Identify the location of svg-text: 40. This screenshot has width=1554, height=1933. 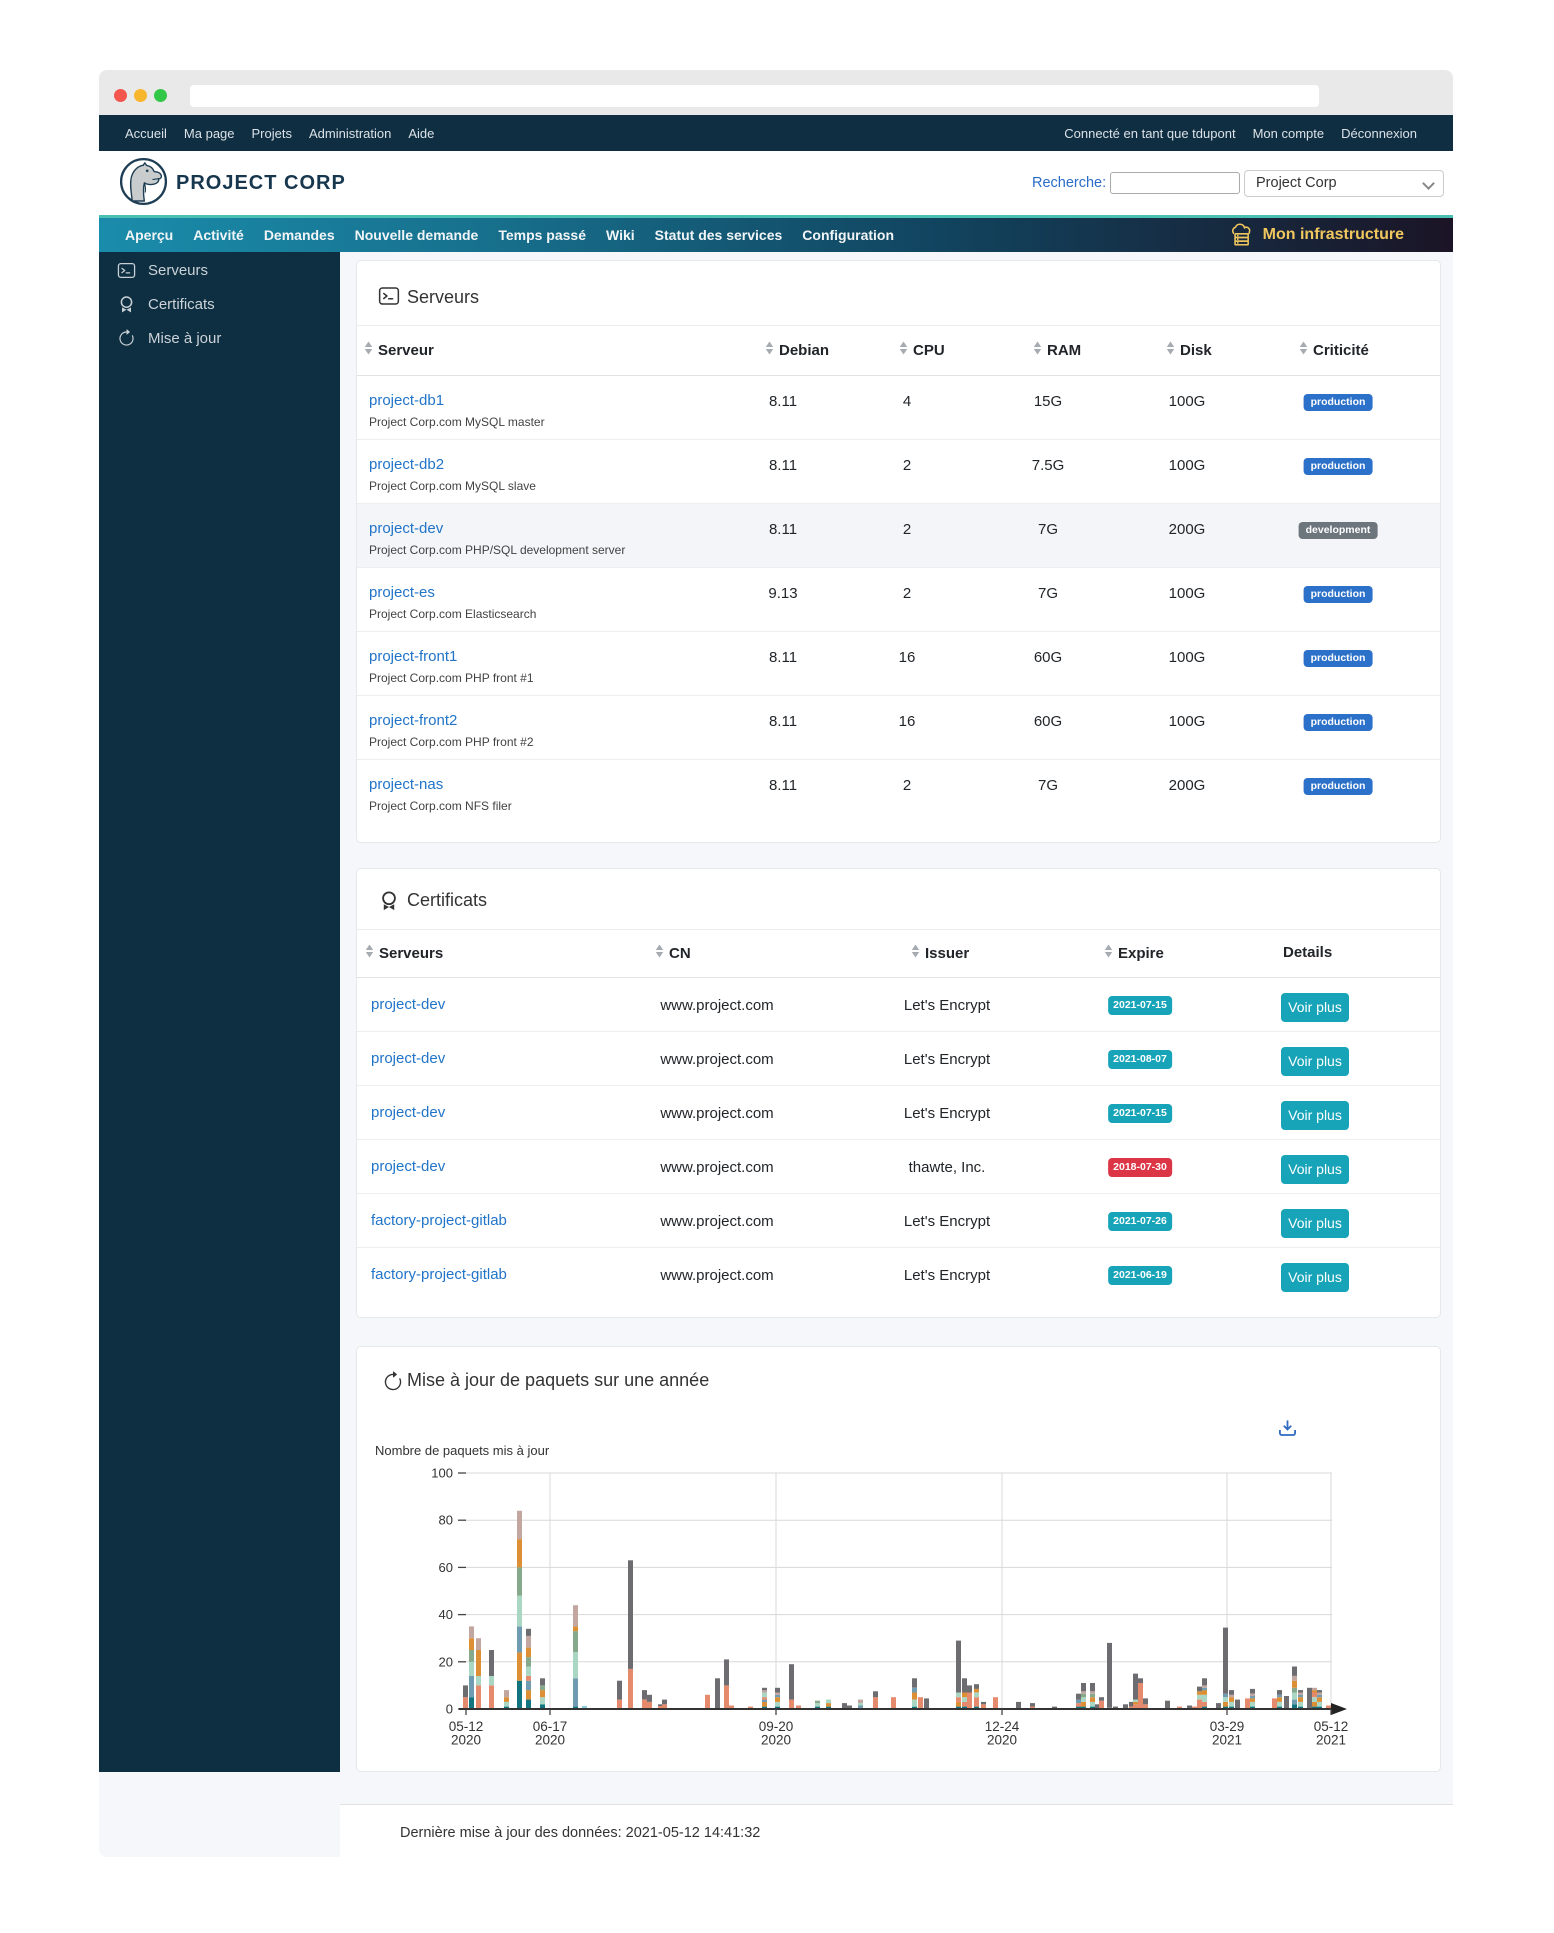
(446, 1614).